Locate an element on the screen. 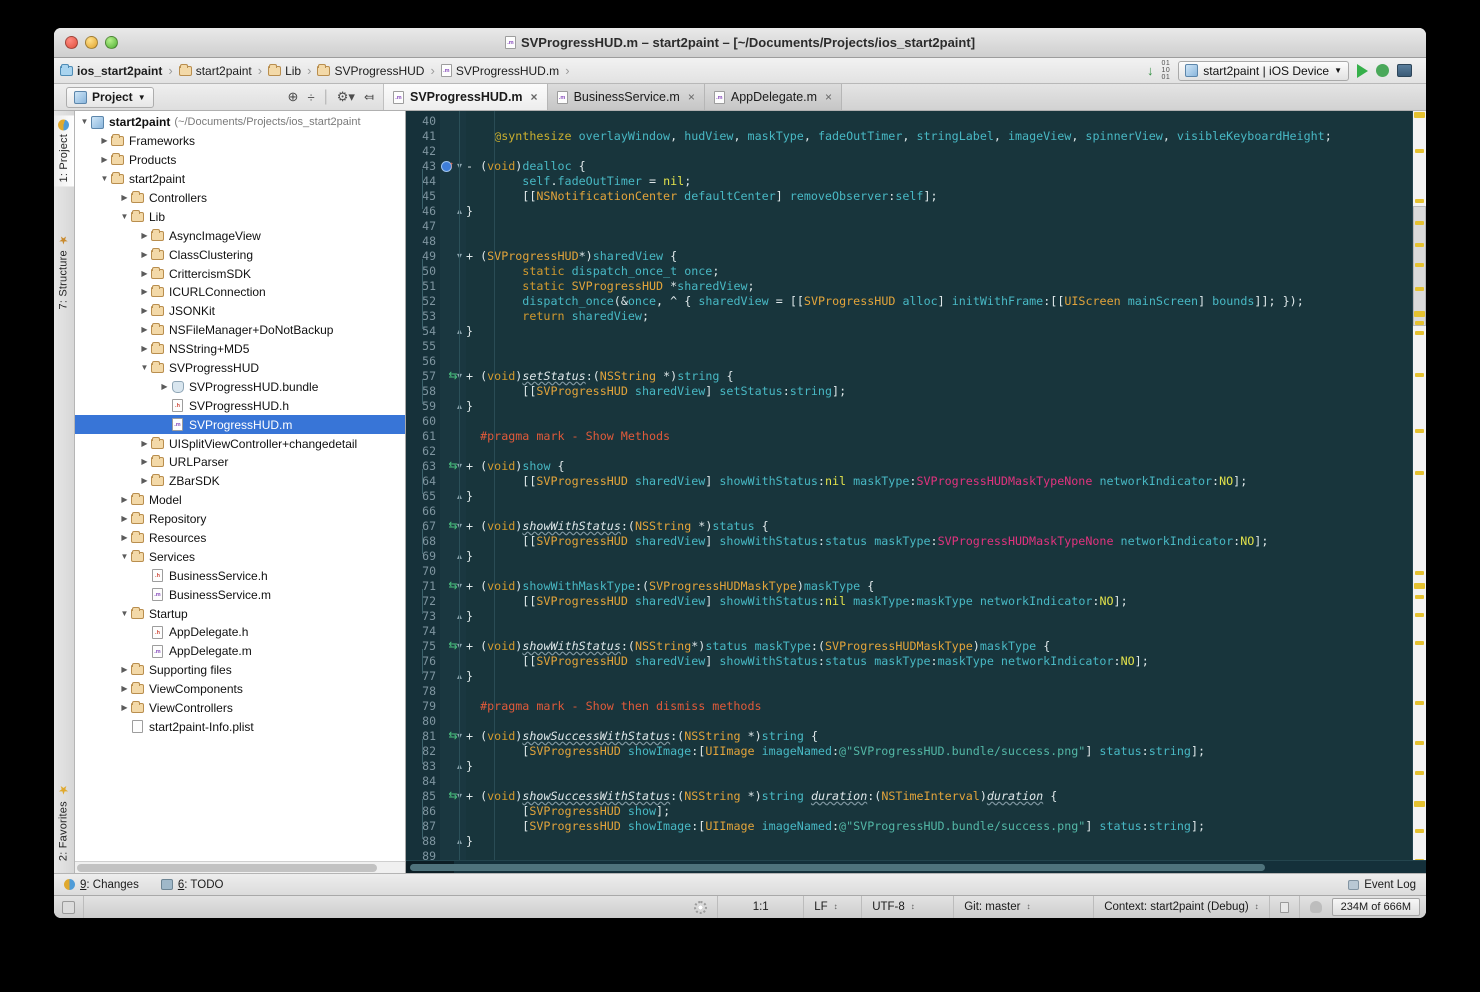 Image resolution: width=1480 pixels, height=992 pixels. tree-node: ▶ UISplitViewController+changedetail is located at coordinates (240, 443).